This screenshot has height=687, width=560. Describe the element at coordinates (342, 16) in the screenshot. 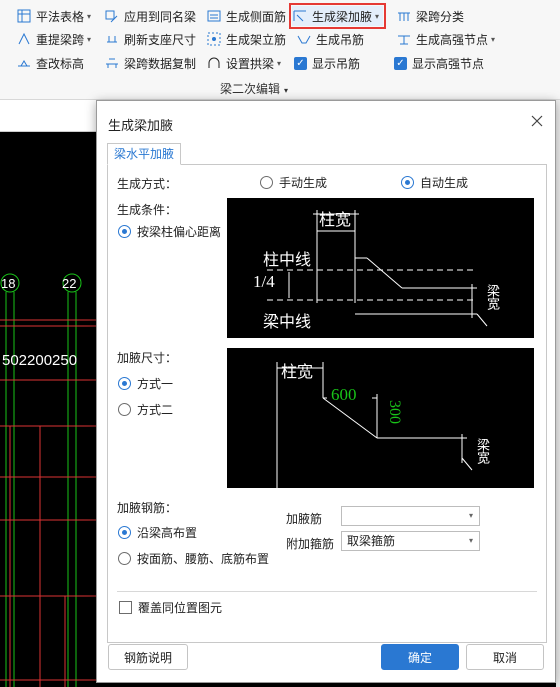

I see `haunch-label: 生成梁加腋` at that location.